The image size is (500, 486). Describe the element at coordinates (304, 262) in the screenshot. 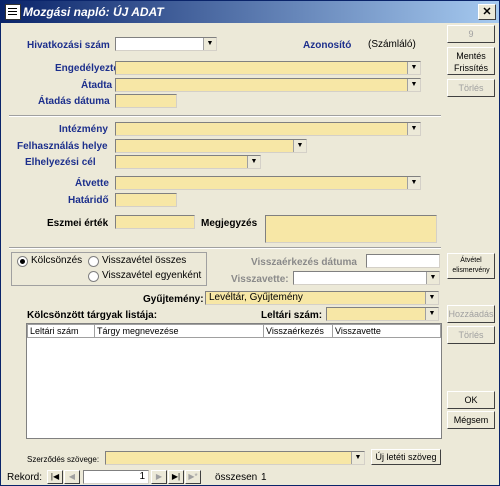

I see `visszaerkezes-datuma-label: Visszaérkezés dátuma` at that location.